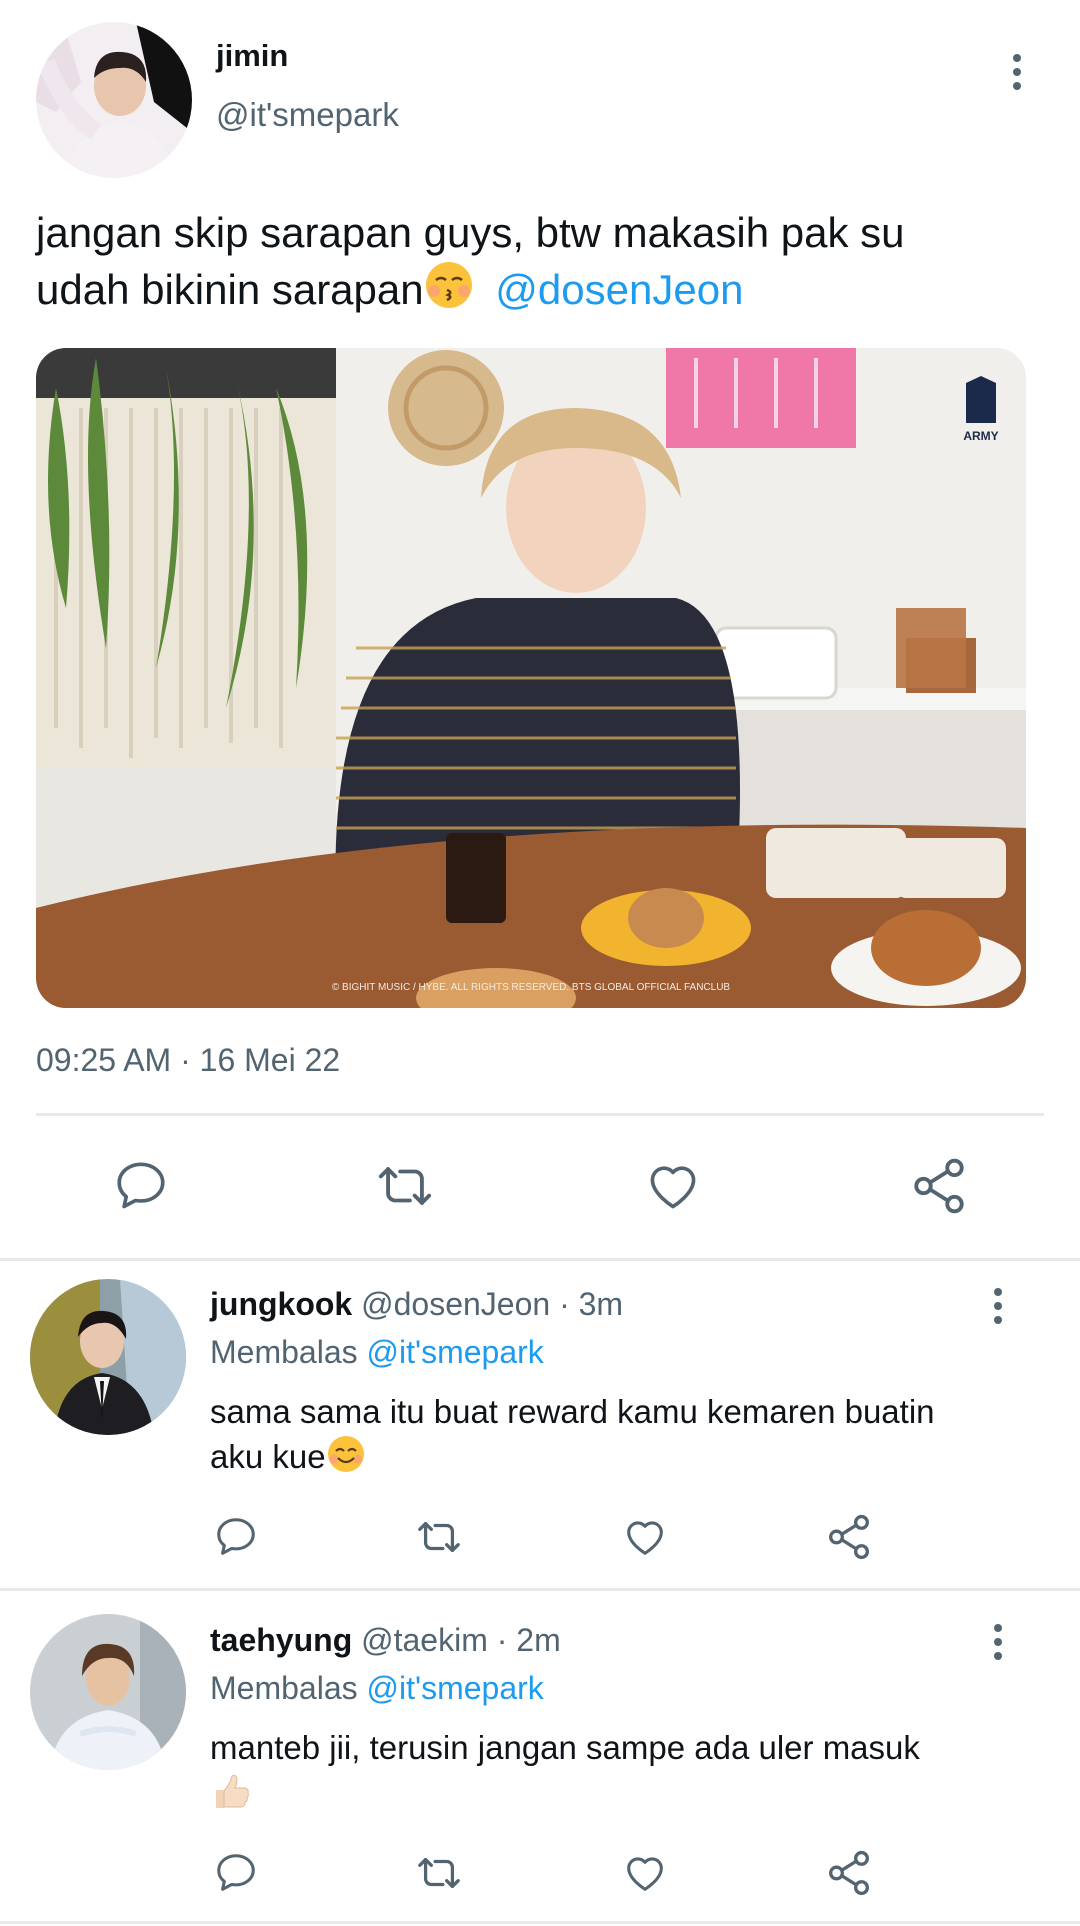  Describe the element at coordinates (540, 1922) in the screenshot. I see `reply-2-divider` at that location.